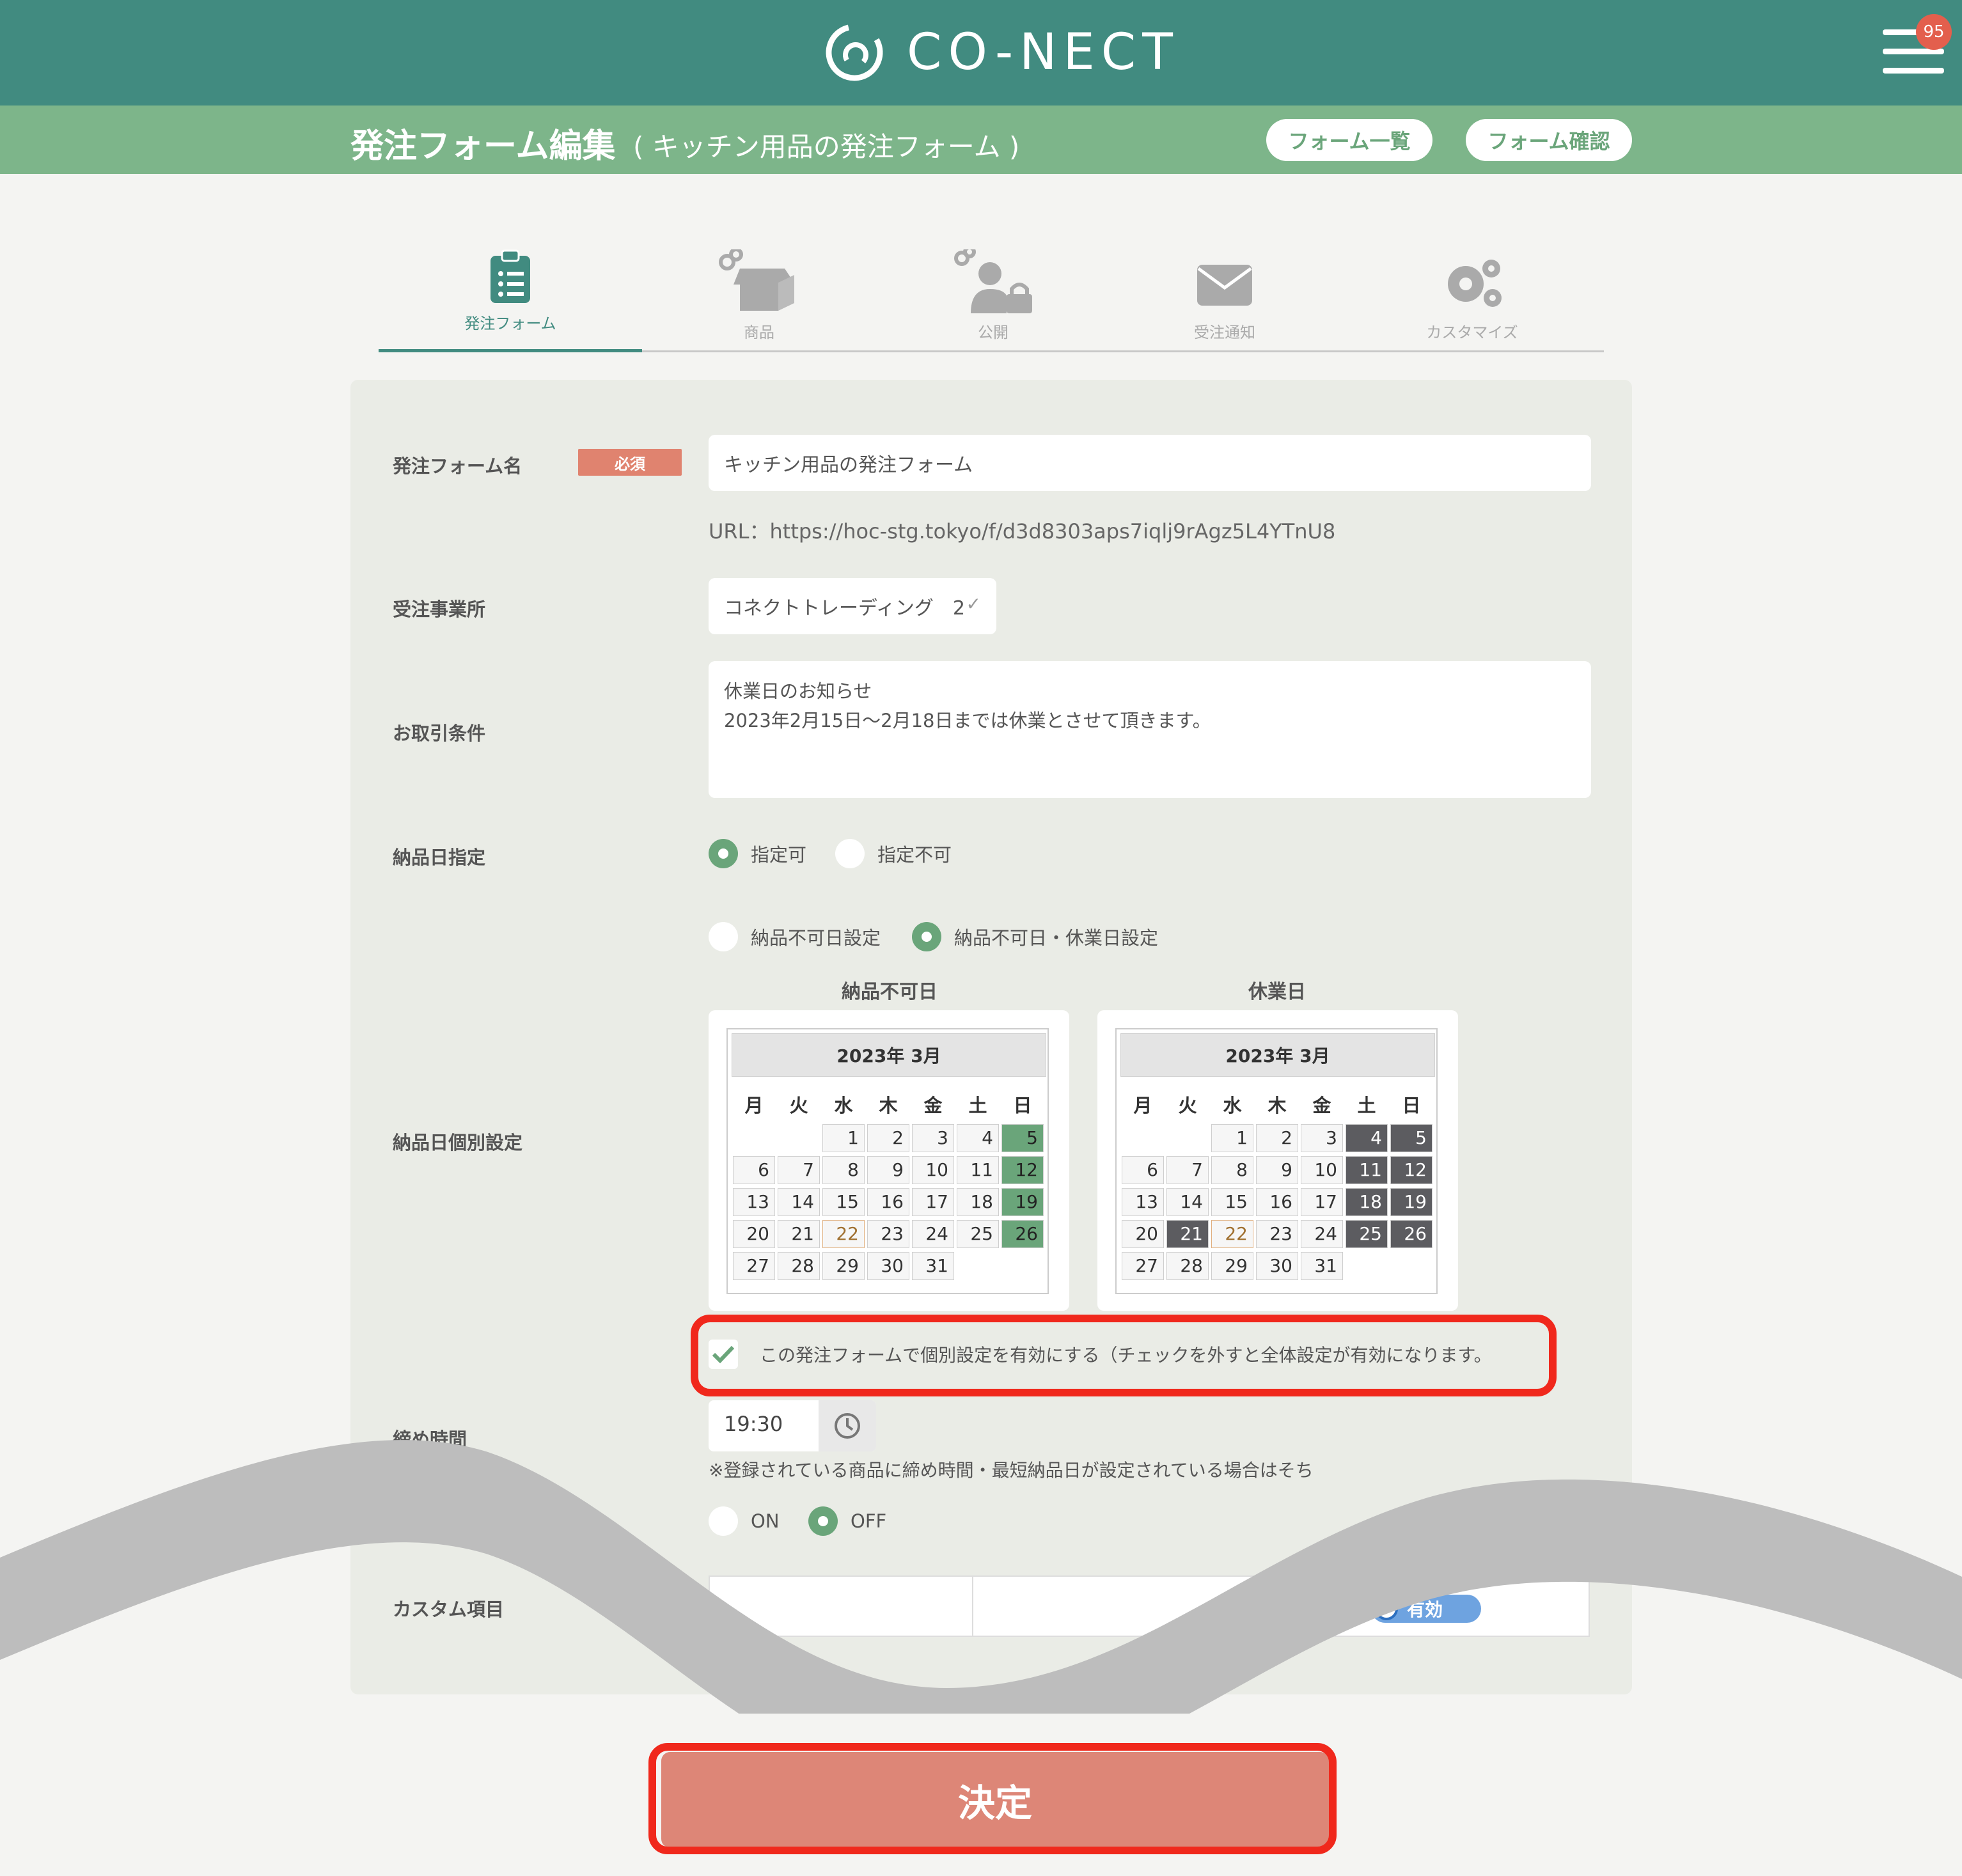 The image size is (1962, 1876). I want to click on tab-order-notify: 受注通知, so click(1225, 295).